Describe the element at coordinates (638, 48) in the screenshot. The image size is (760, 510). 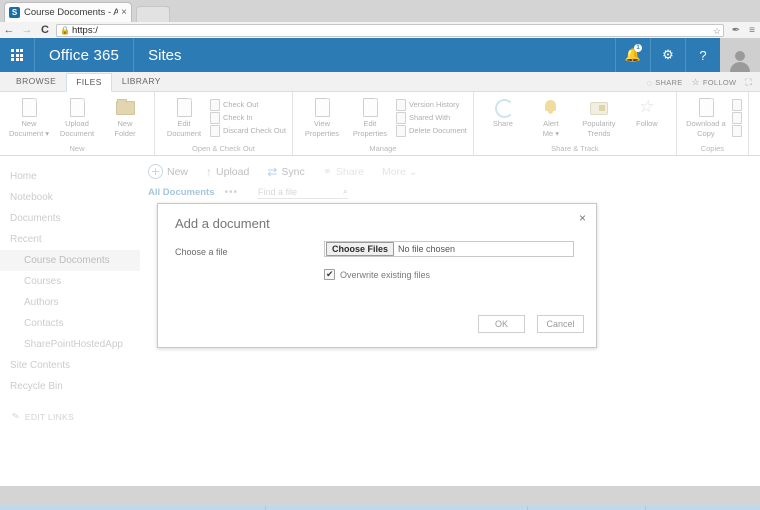
I see `notification-badge: 1` at that location.